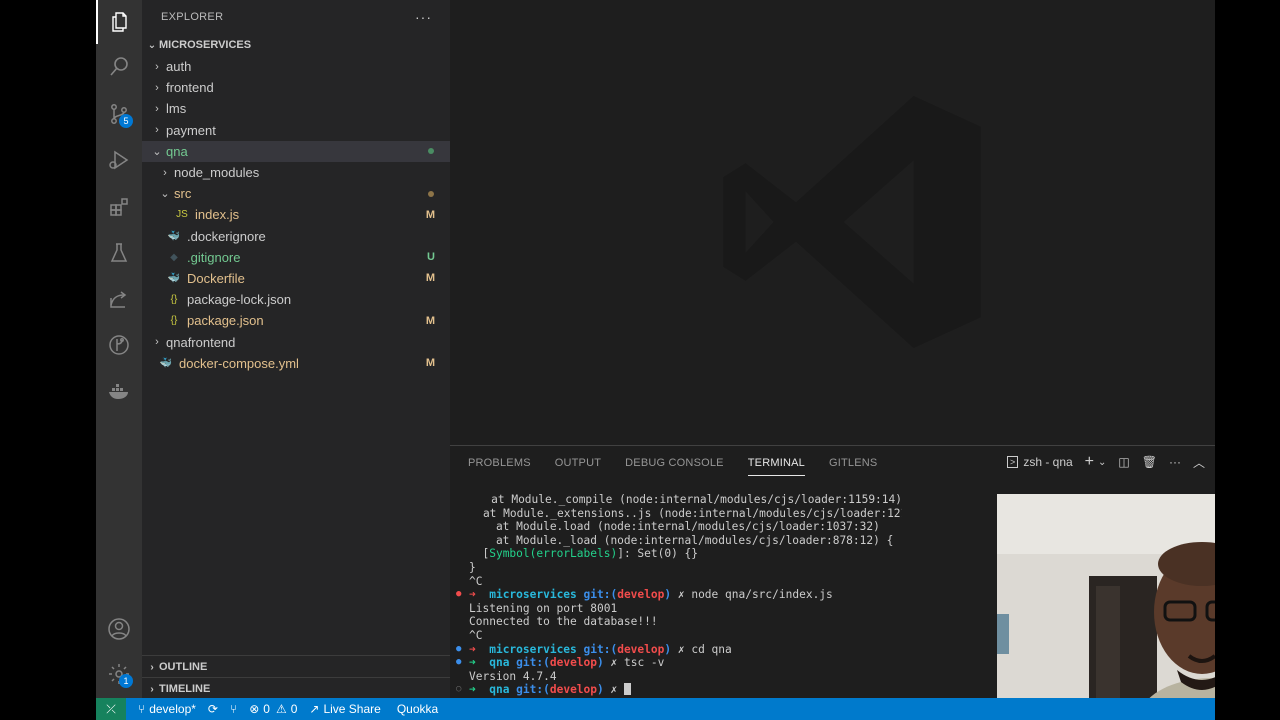  What do you see at coordinates (120, 22) in the screenshot?
I see `explorer-icon` at bounding box center [120, 22].